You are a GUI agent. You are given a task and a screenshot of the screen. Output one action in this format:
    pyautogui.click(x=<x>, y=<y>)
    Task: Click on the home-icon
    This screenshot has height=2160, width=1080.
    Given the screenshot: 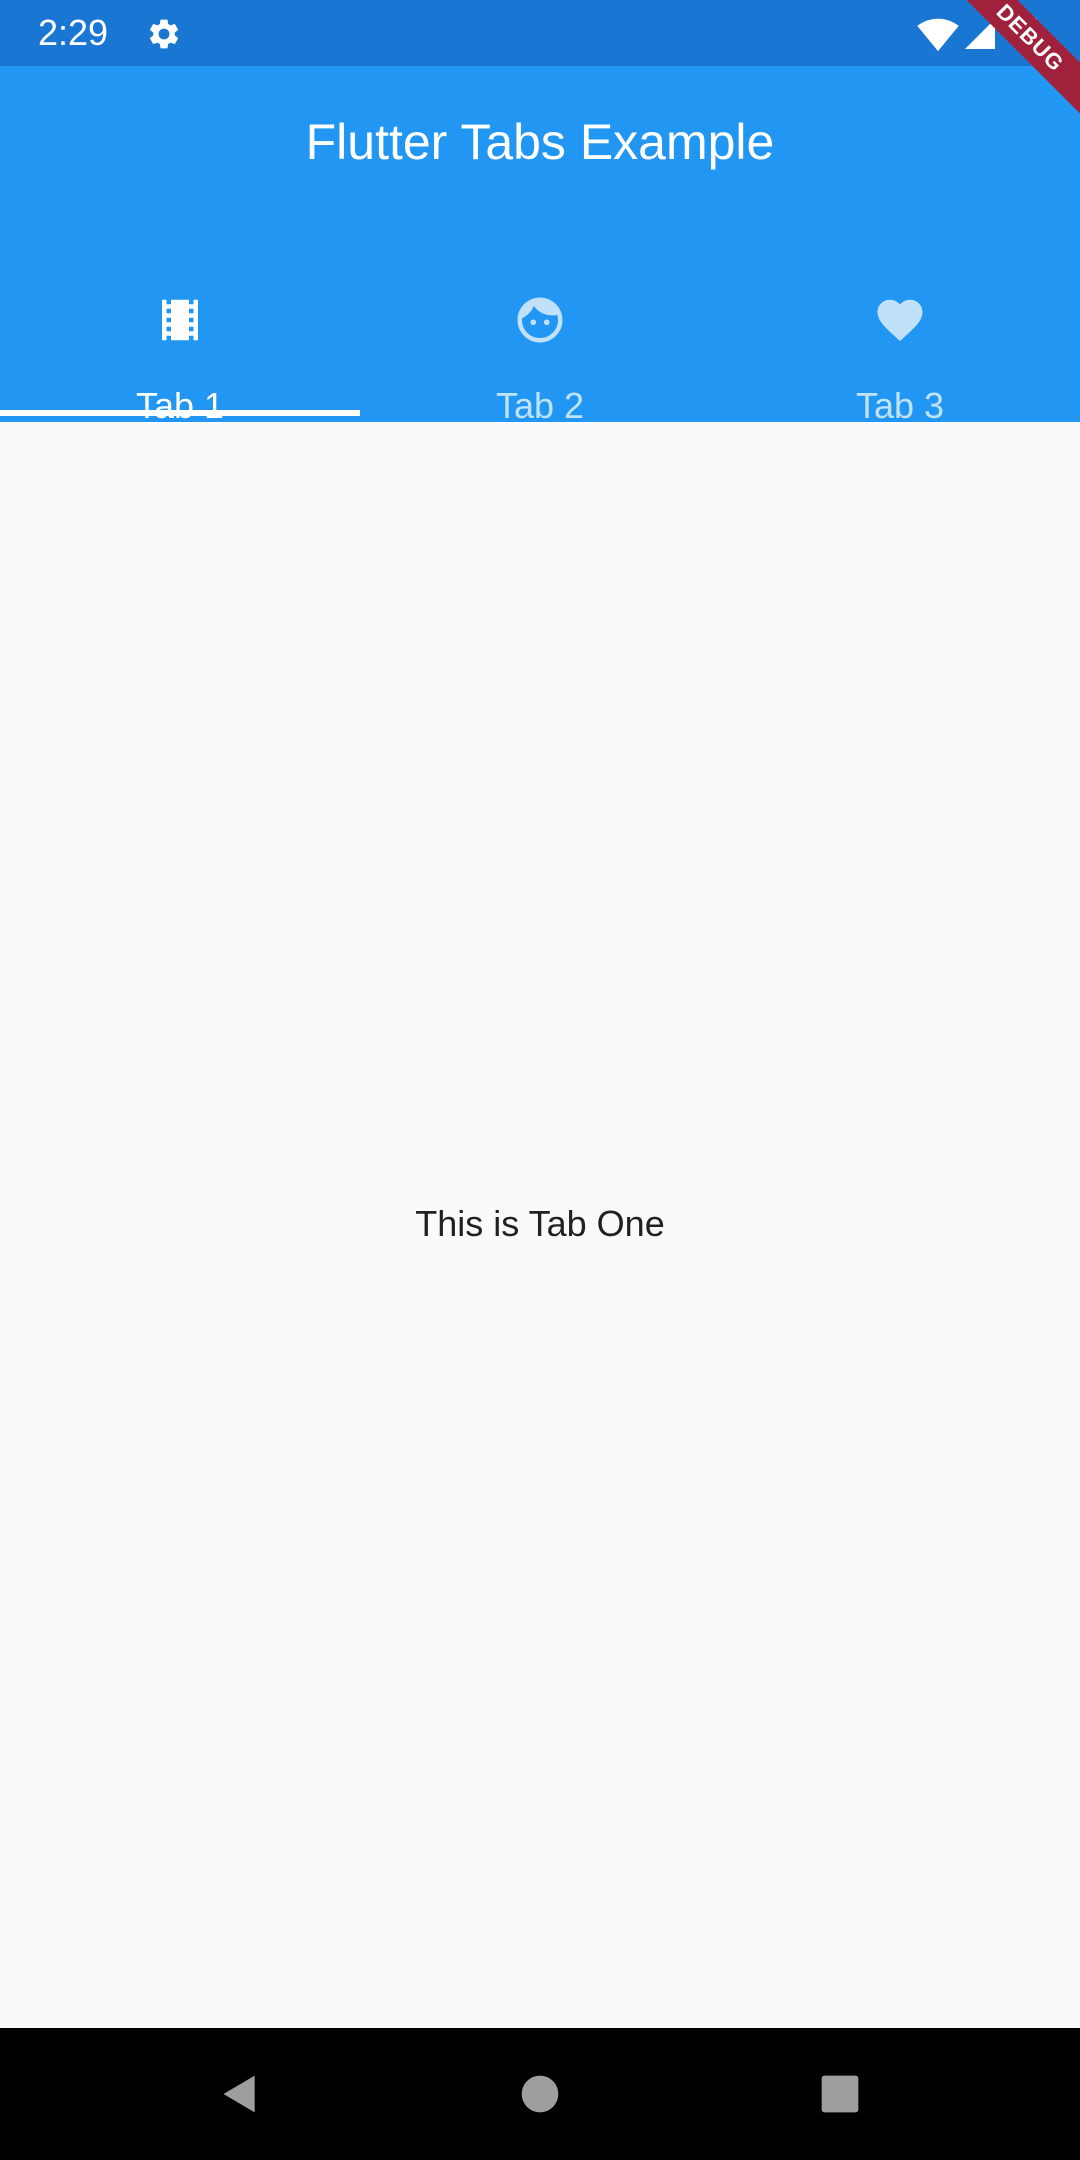 What is the action you would take?
    pyautogui.click(x=540, y=2094)
    